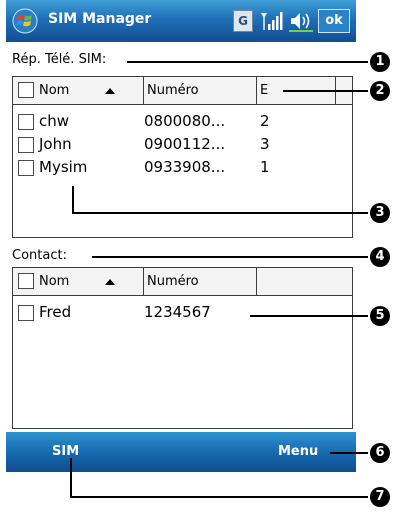  What do you see at coordinates (200, 90) in the screenshot?
I see `sim-column-number: Numéro` at bounding box center [200, 90].